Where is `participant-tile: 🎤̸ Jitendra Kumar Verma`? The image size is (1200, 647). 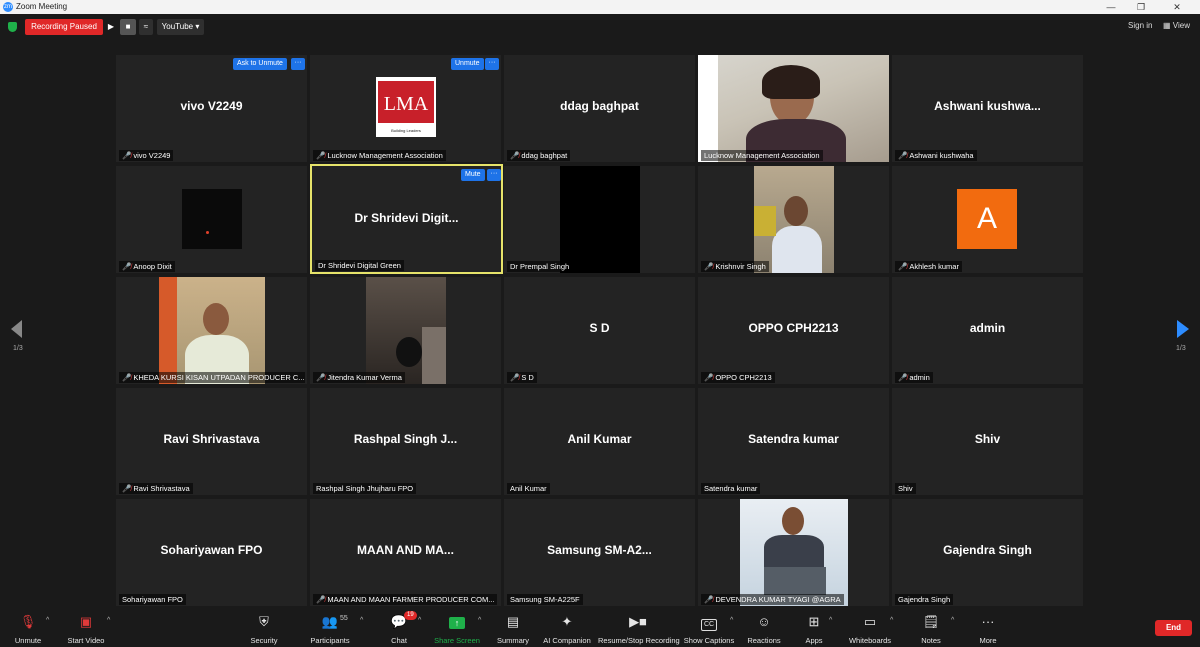 participant-tile: 🎤̸ Jitendra Kumar Verma is located at coordinates (405, 330).